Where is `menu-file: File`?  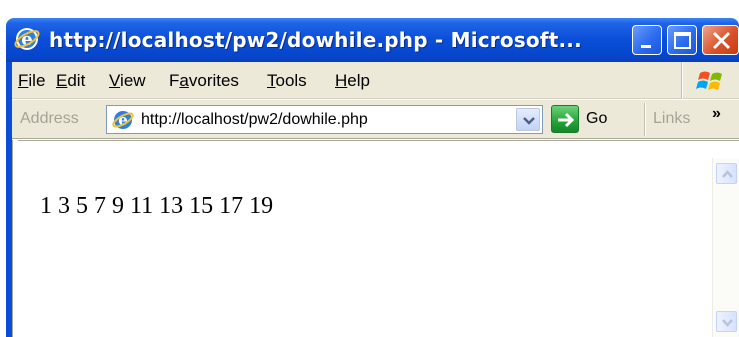
menu-file: File is located at coordinates (31, 81).